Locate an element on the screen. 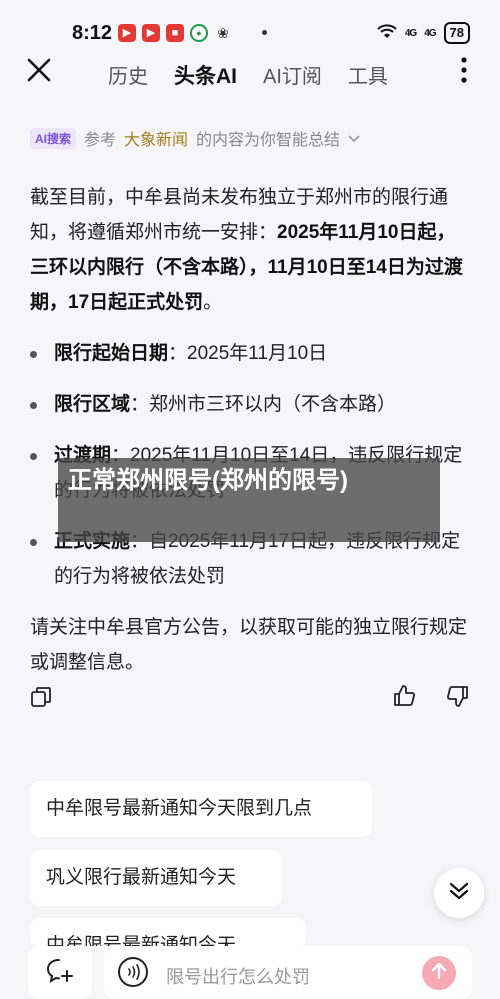 The image size is (500, 999). search-input: 限号出行怎么处罚 is located at coordinates (288, 972).